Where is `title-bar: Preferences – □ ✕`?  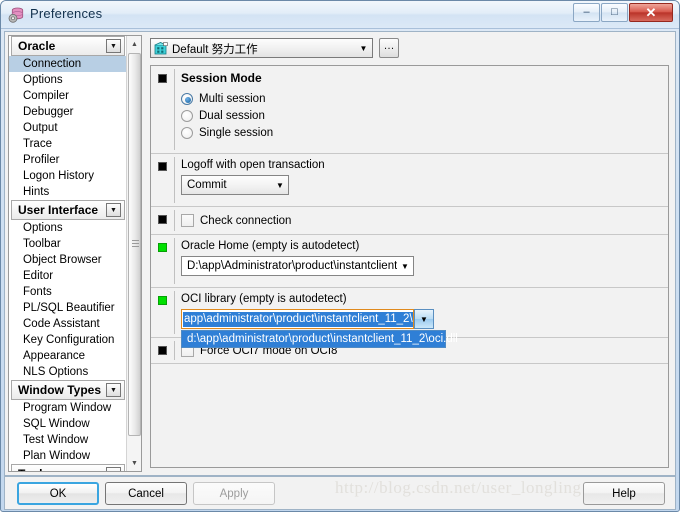 title-bar: Preferences – □ ✕ is located at coordinates (340, 15).